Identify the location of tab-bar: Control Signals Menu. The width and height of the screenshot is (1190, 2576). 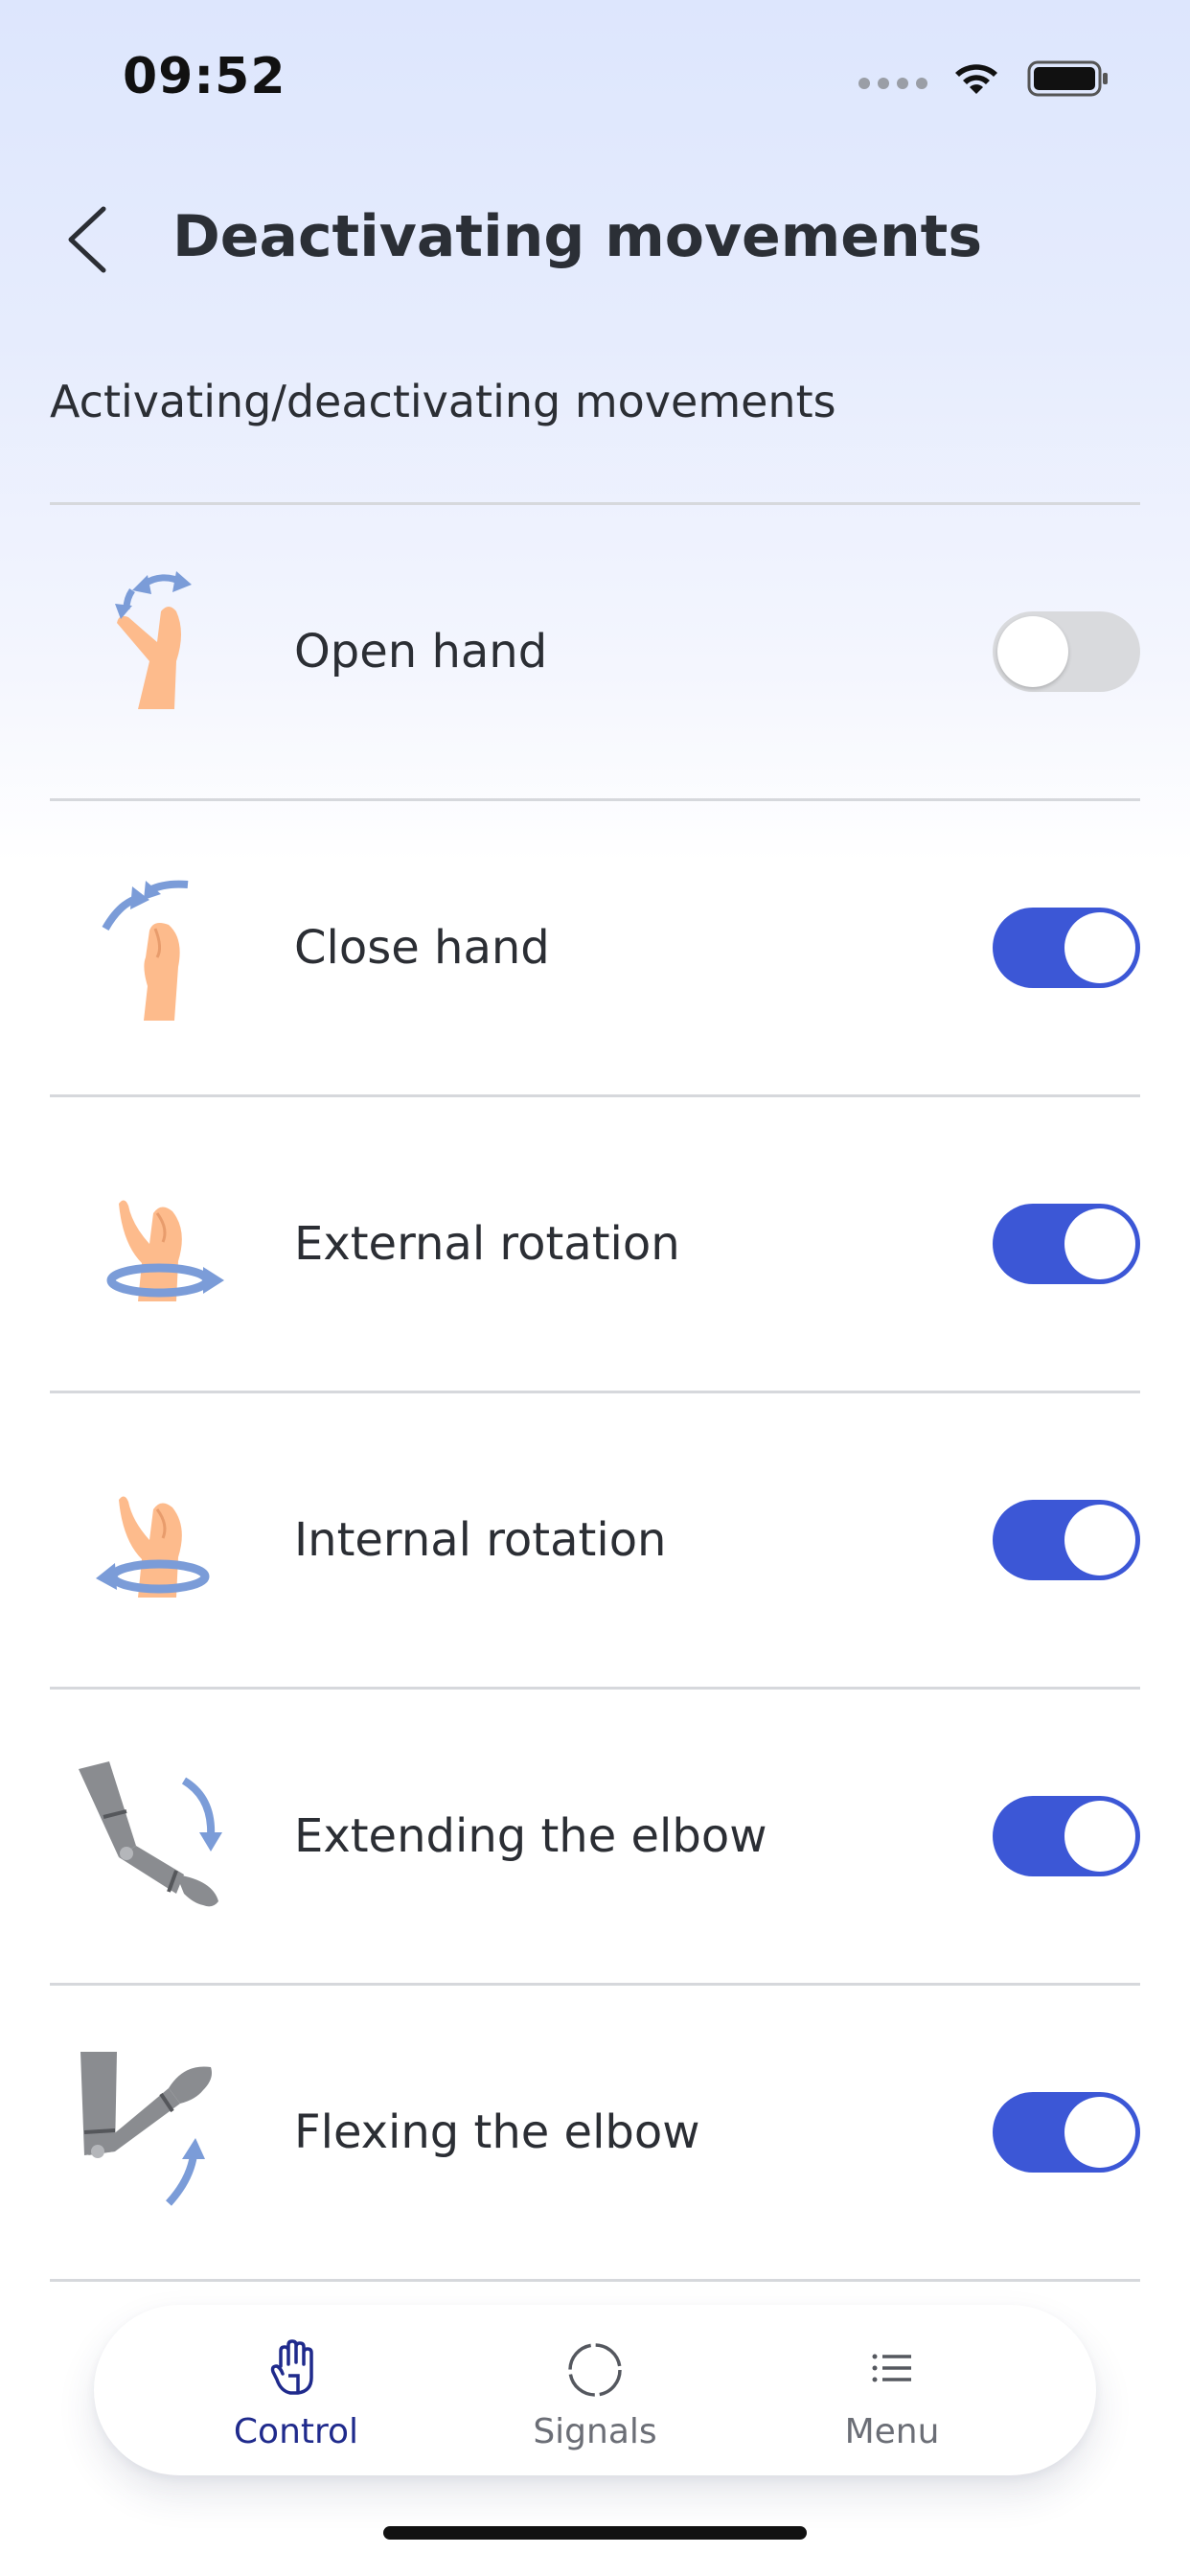
(595, 2390).